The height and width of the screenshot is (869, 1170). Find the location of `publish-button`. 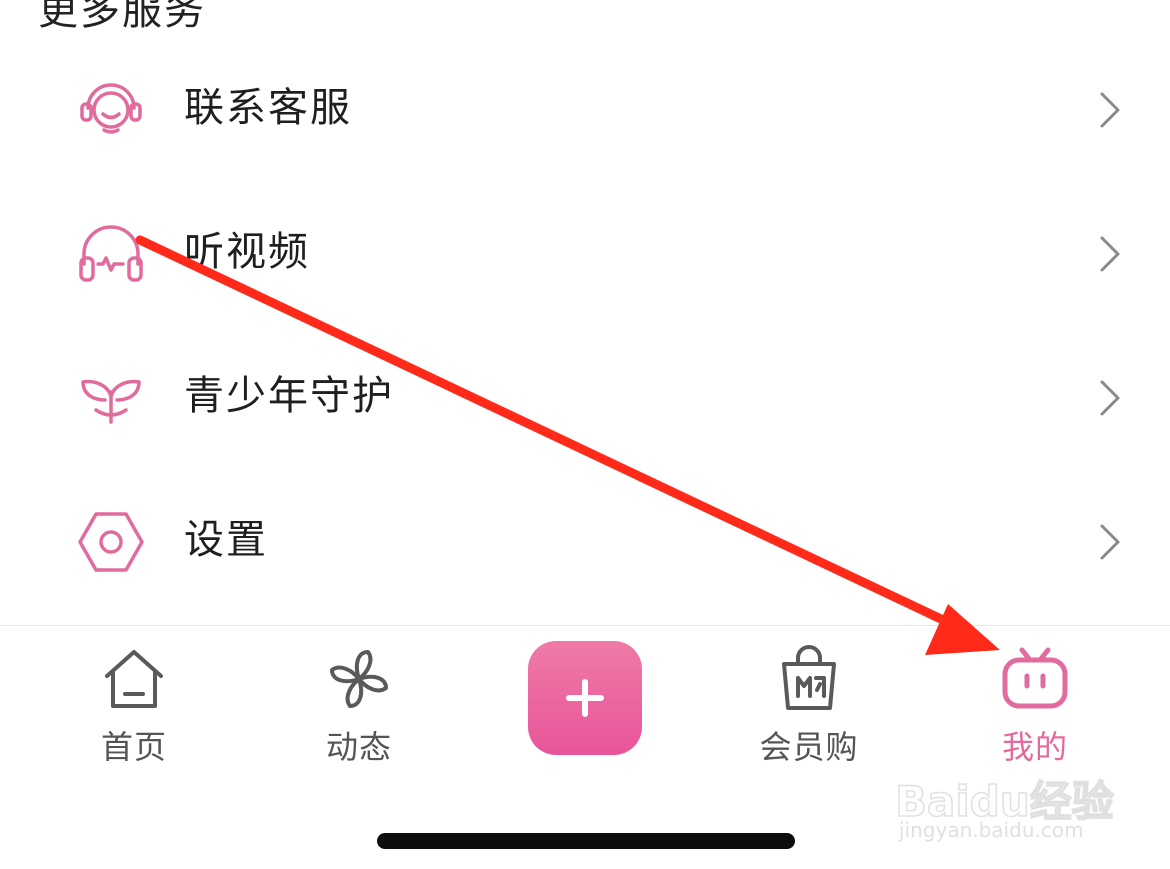

publish-button is located at coordinates (585, 698).